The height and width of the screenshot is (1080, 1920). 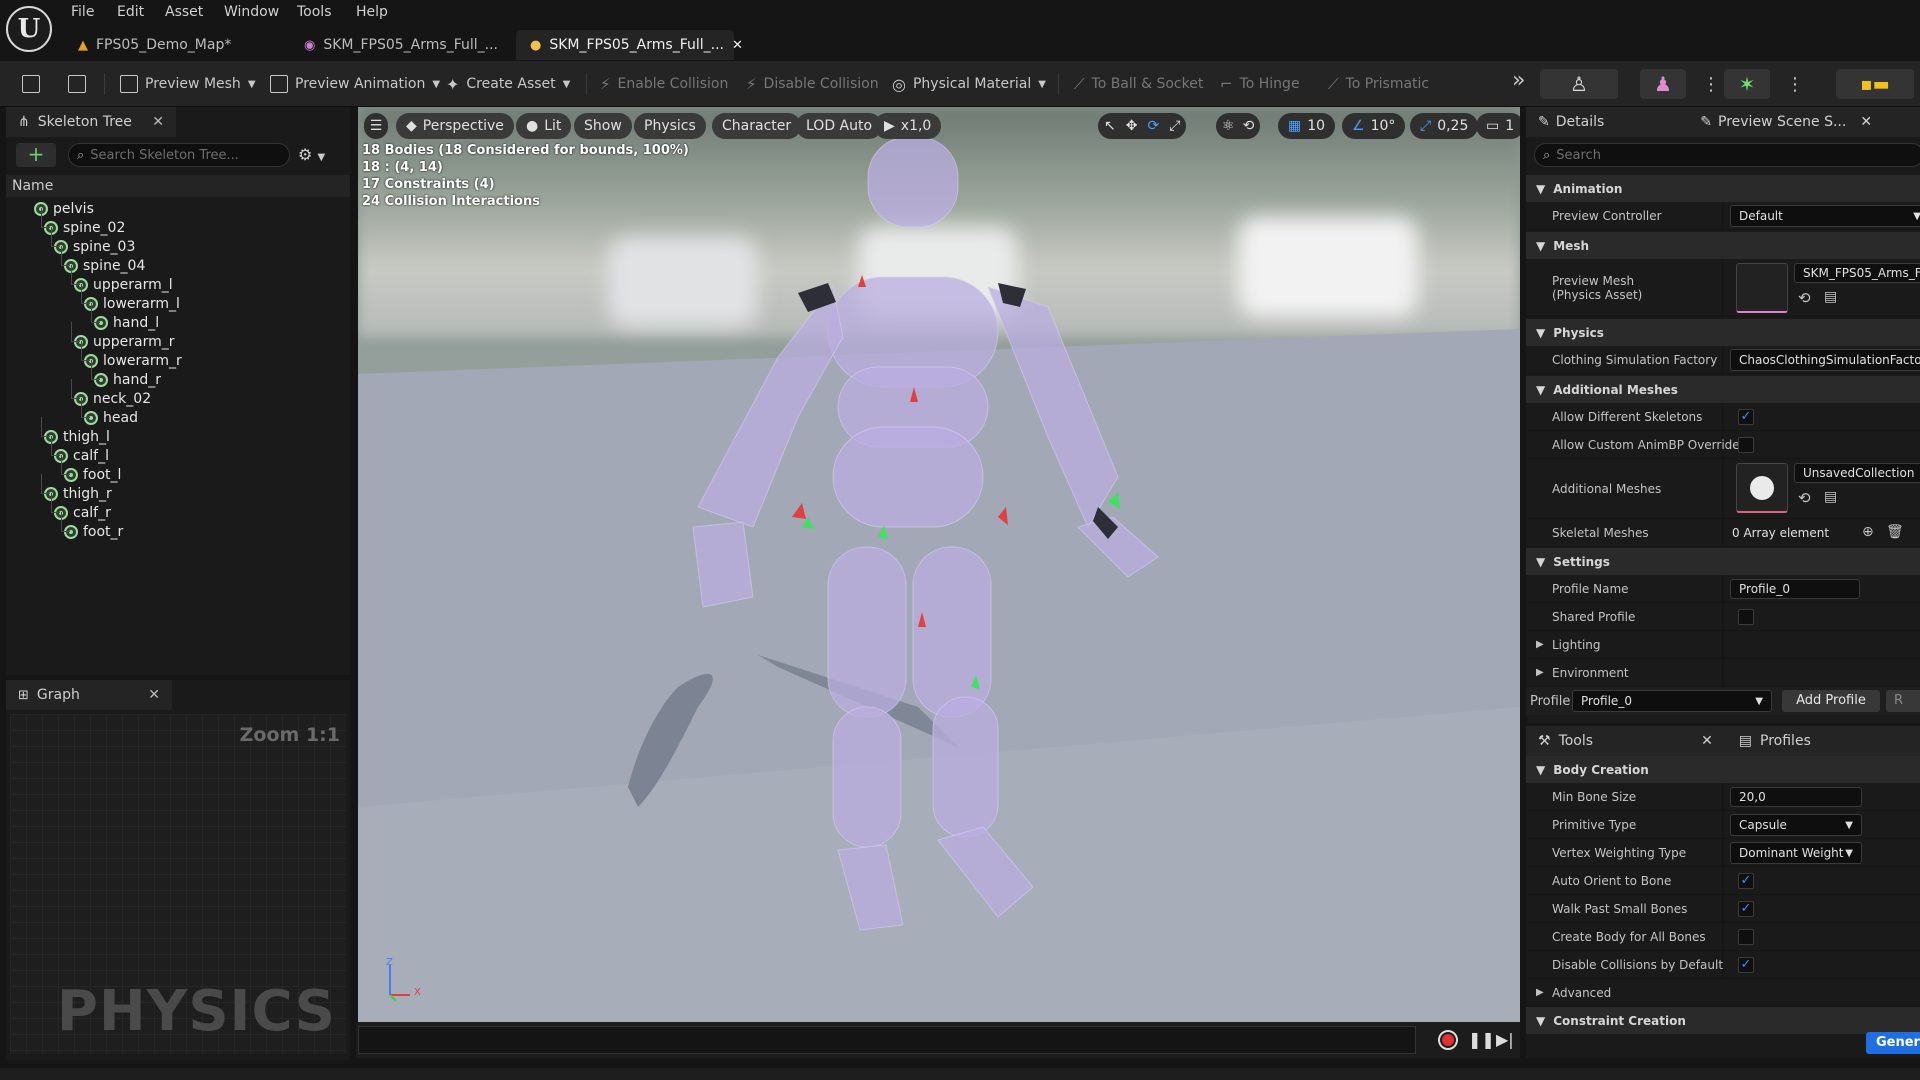 I want to click on settings-gear-icon: ⚙ ▼, so click(x=311, y=154).